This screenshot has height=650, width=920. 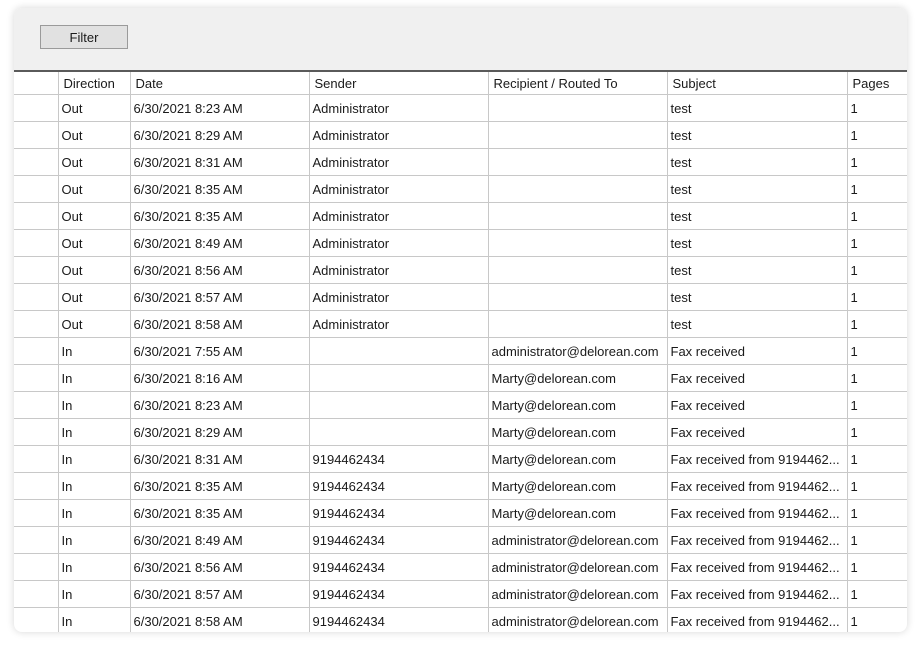 I want to click on table-row: Out 6/30/2021 8:49 AM Administrator test 1, so click(x=460, y=243).